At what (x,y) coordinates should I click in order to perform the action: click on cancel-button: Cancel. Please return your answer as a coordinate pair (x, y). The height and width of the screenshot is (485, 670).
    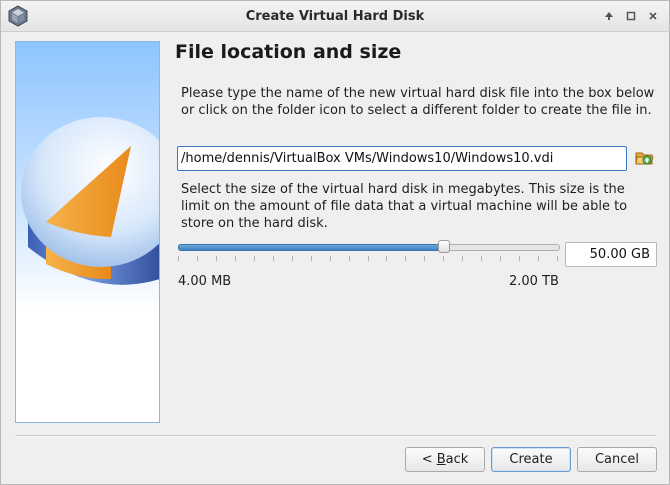
    Looking at the image, I should click on (617, 459).